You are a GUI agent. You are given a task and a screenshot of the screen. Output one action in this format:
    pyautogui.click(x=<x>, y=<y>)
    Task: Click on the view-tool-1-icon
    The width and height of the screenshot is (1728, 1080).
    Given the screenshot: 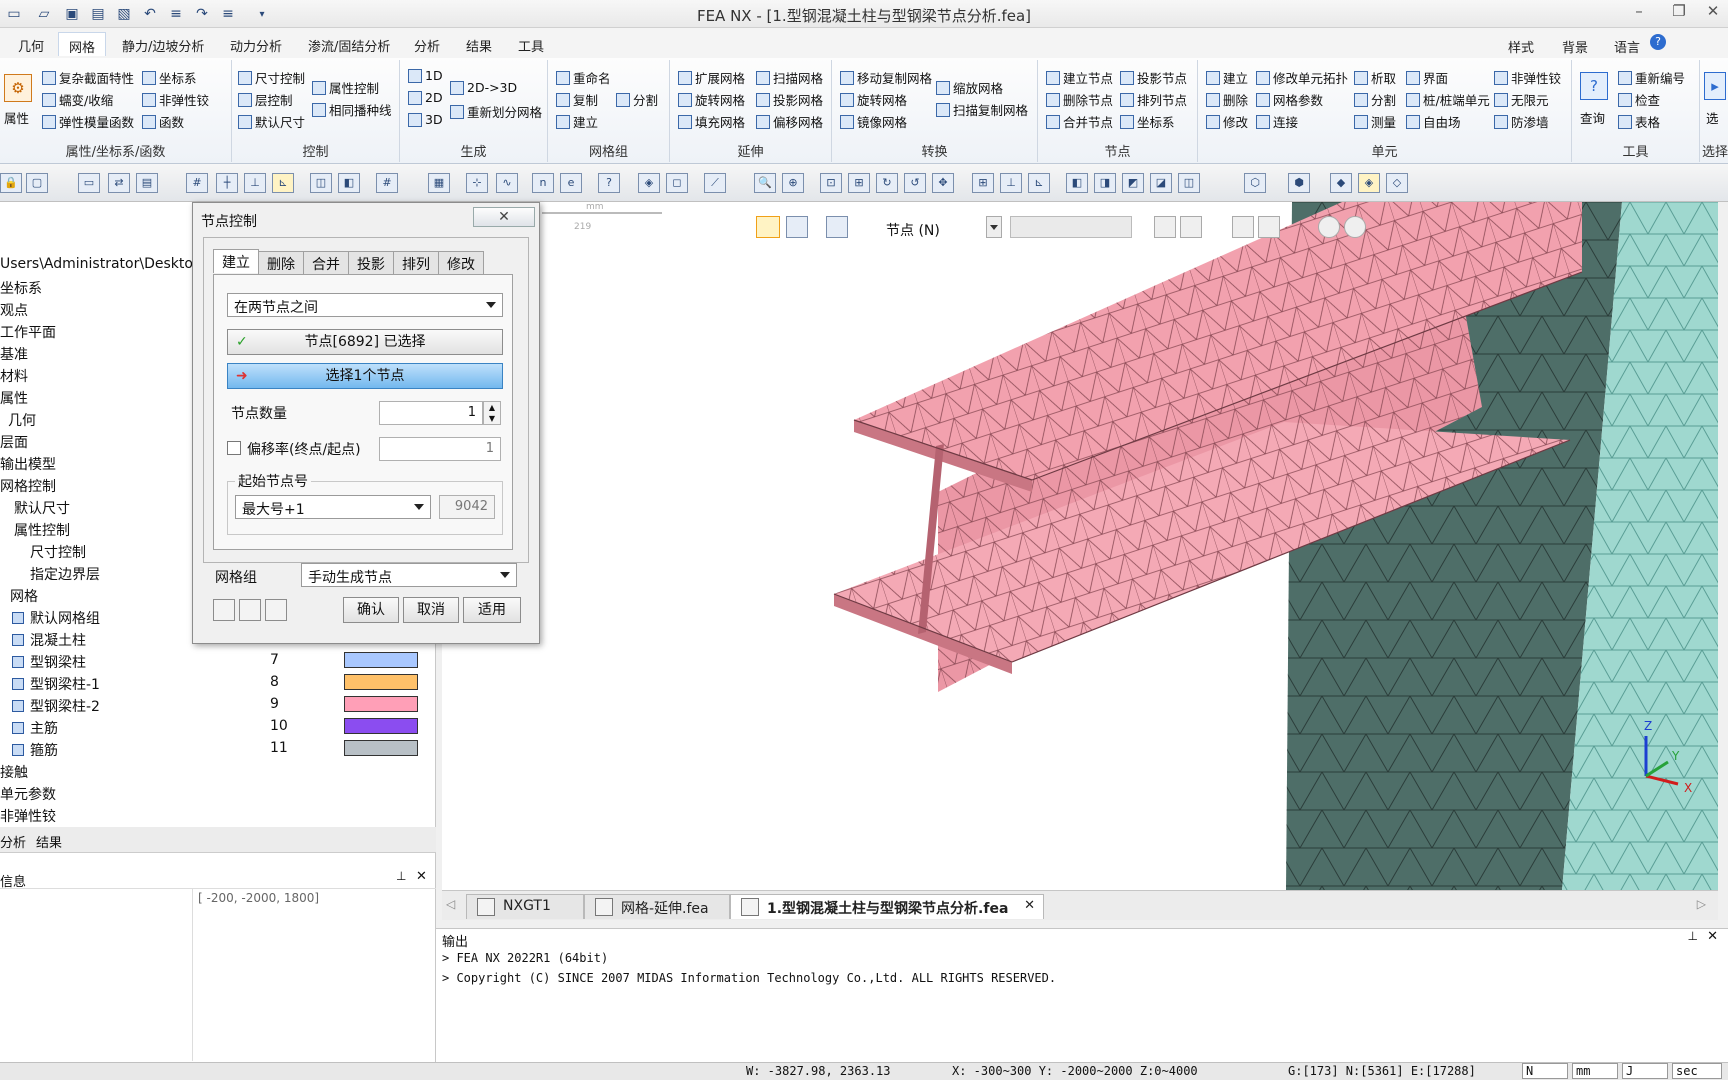 What is the action you would take?
    pyautogui.click(x=1165, y=227)
    